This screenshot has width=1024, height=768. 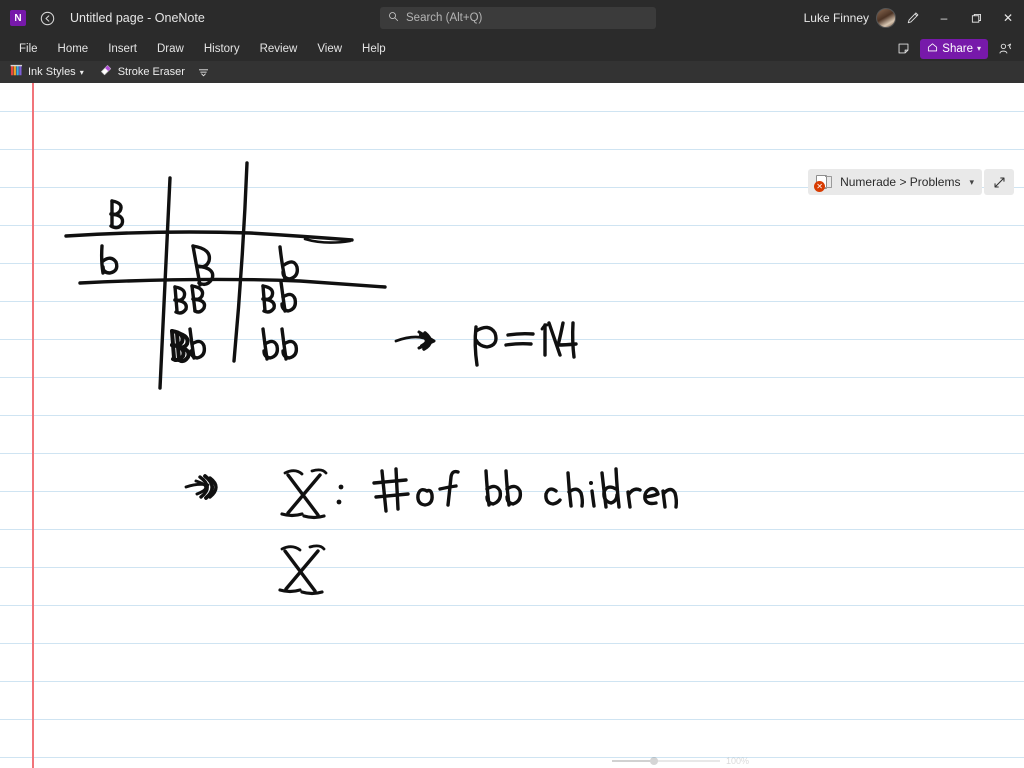 I want to click on notebook-breadcrumb-button: ✕ Numerade > Problems ▾, so click(x=895, y=182).